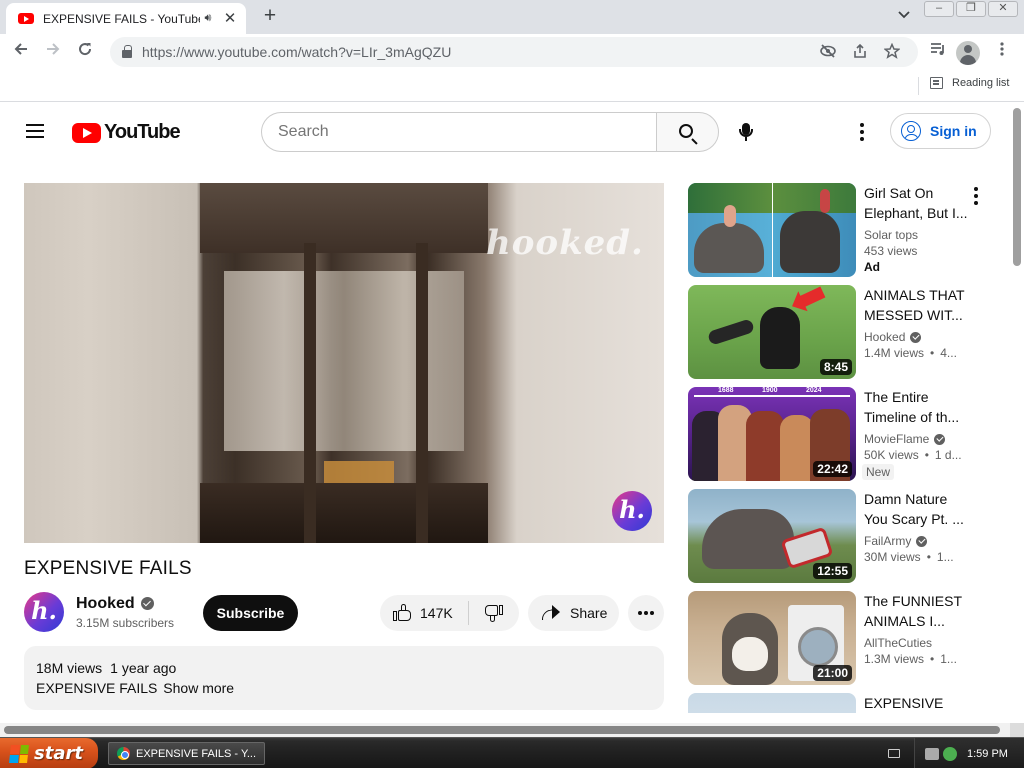  Describe the element at coordinates (36, 132) in the screenshot. I see `hamburger-menu-icon` at that location.